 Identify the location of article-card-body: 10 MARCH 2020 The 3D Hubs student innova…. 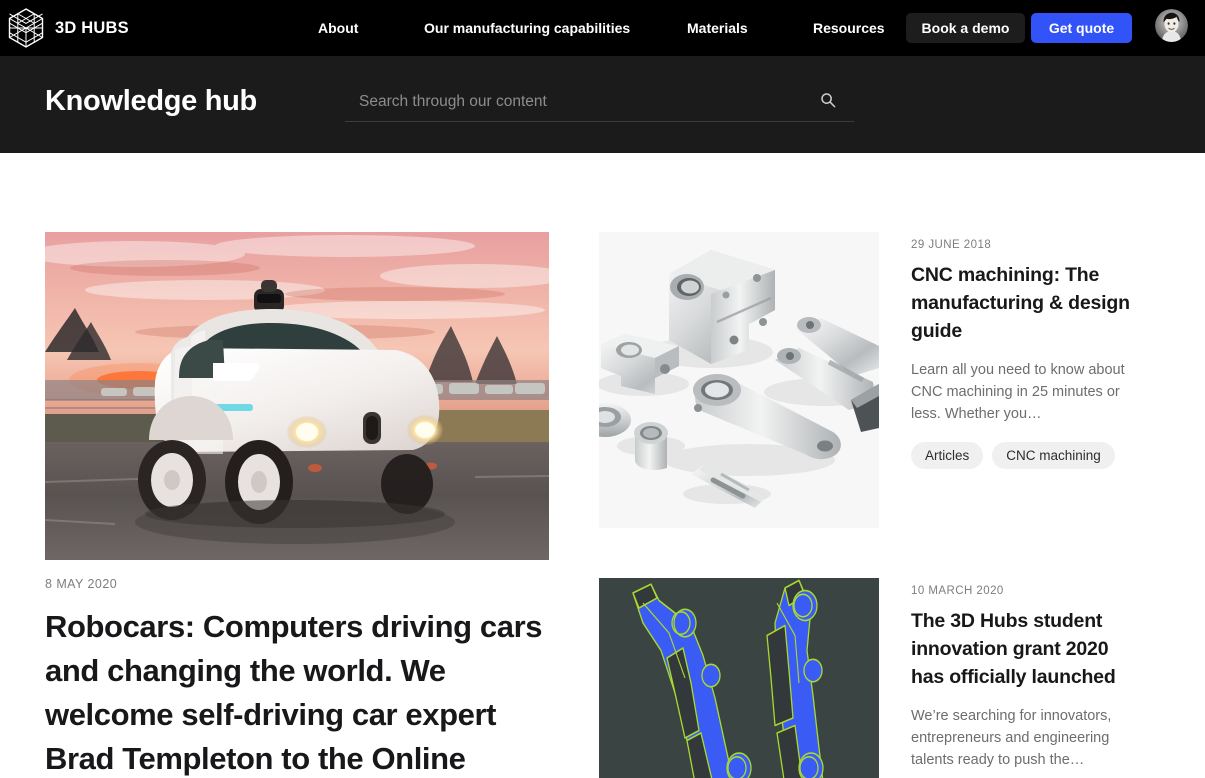
(1026, 678).